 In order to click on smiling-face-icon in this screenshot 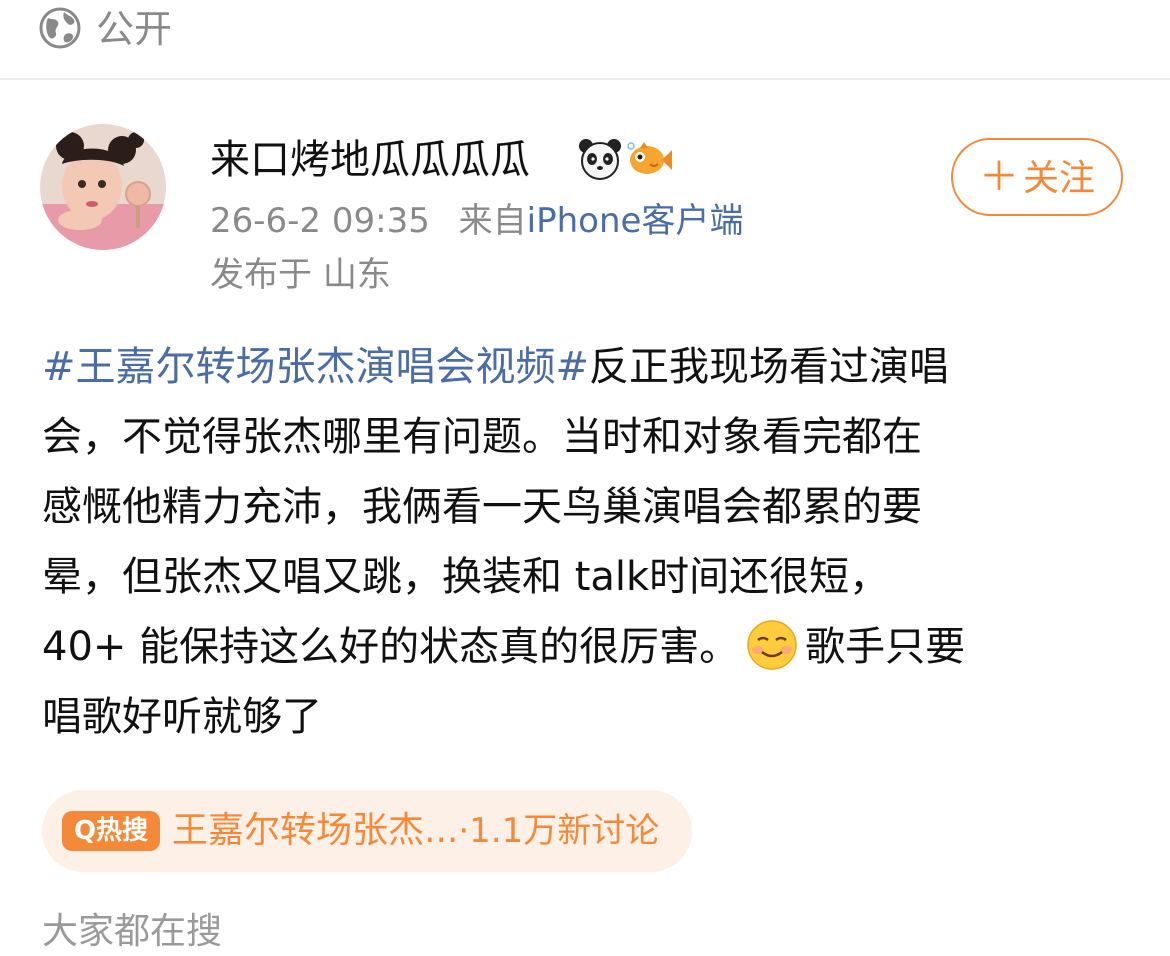, I will do `click(772, 645)`.